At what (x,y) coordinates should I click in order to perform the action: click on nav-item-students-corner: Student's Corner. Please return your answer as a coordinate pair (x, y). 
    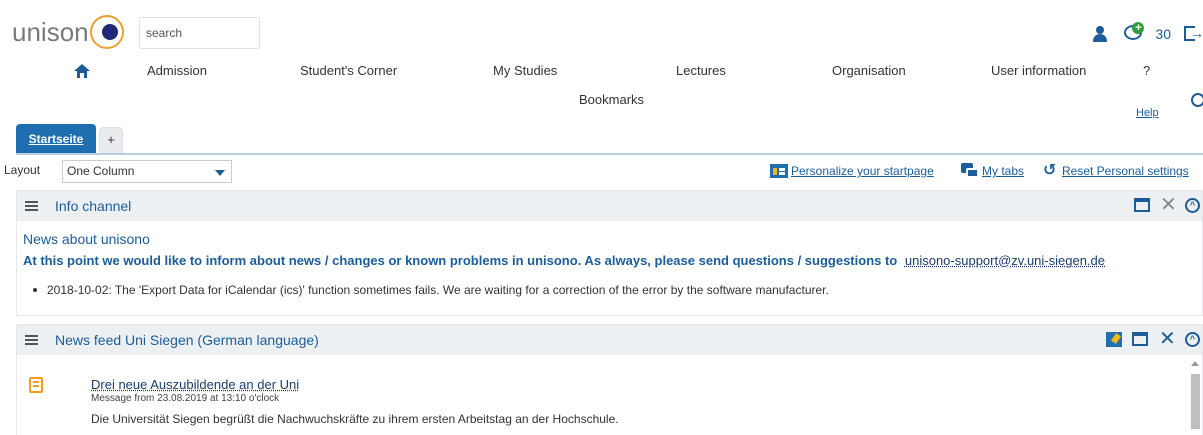
    Looking at the image, I should click on (348, 71).